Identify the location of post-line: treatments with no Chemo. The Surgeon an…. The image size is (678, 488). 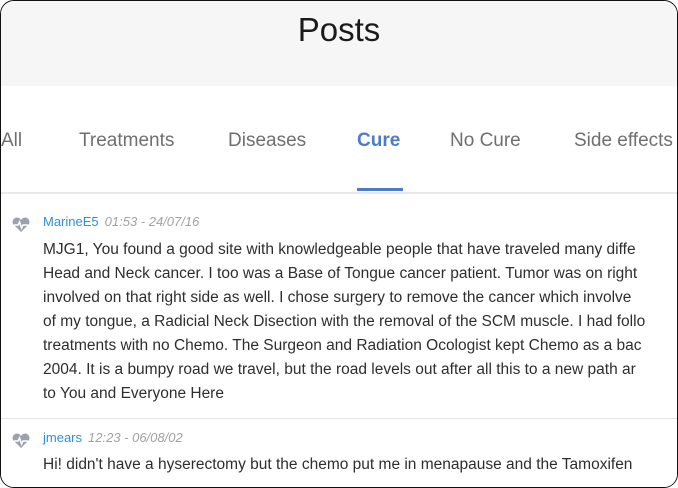
(342, 345).